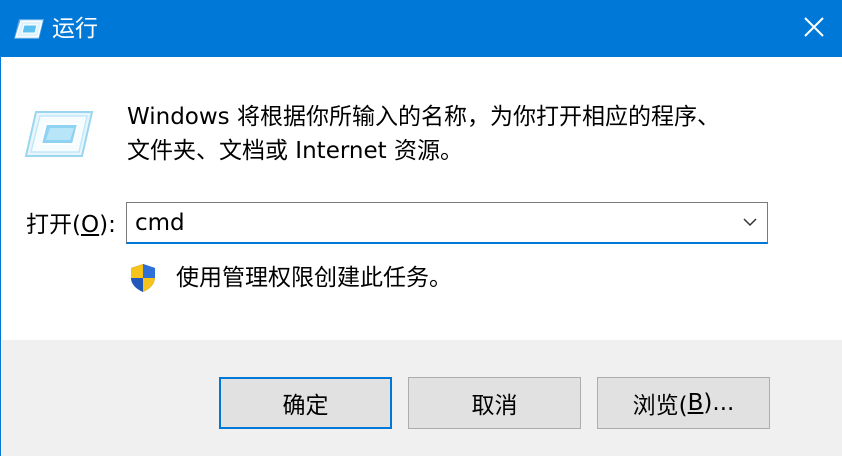  I want to click on close-icon, so click(814, 29).